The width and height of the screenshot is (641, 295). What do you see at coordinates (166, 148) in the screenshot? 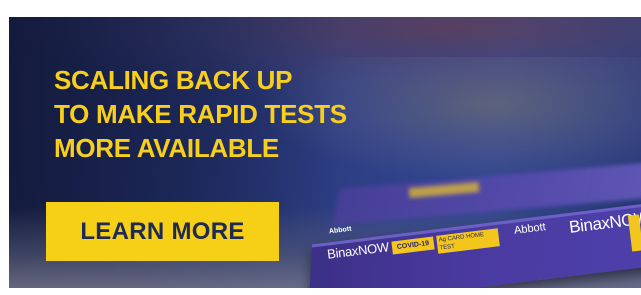
I see `headline-line-3: MORE AVAILABLE` at bounding box center [166, 148].